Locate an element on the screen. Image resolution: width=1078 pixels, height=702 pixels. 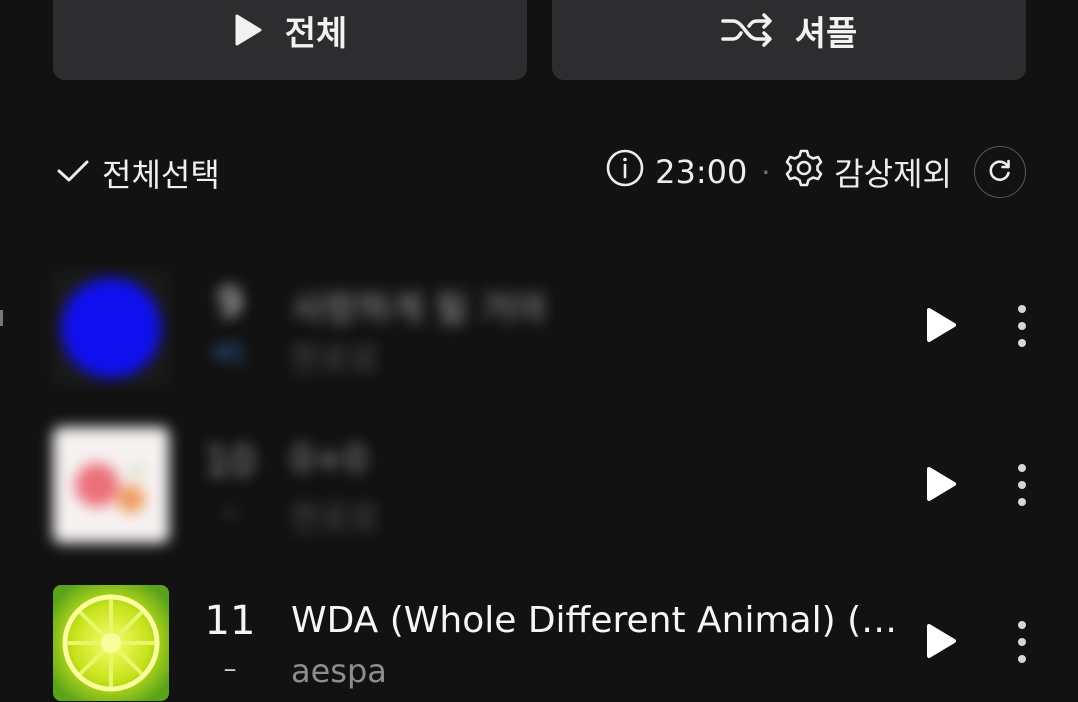
shuffle-button: 셔플 is located at coordinates (789, 40).